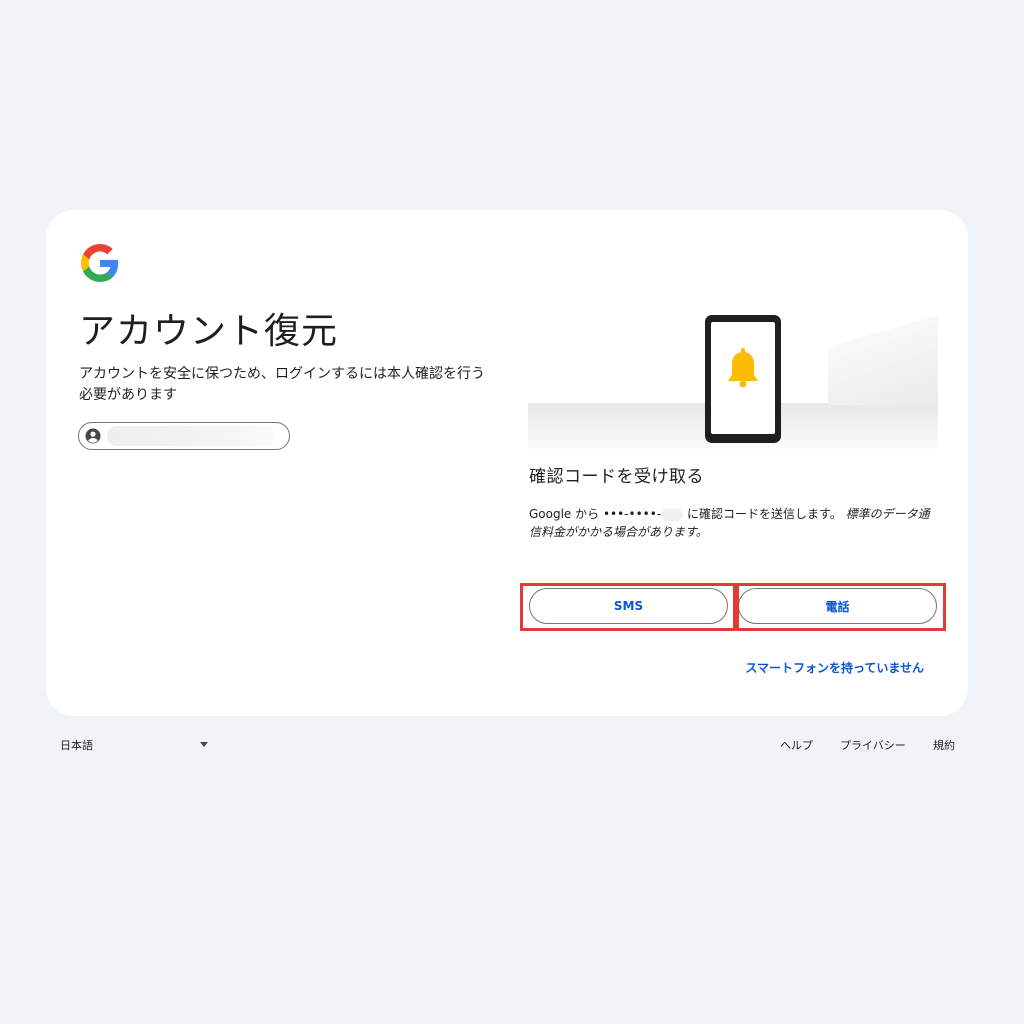 Image resolution: width=1024 pixels, height=1024 pixels. What do you see at coordinates (628, 607) in the screenshot?
I see `sms-highlight-box` at bounding box center [628, 607].